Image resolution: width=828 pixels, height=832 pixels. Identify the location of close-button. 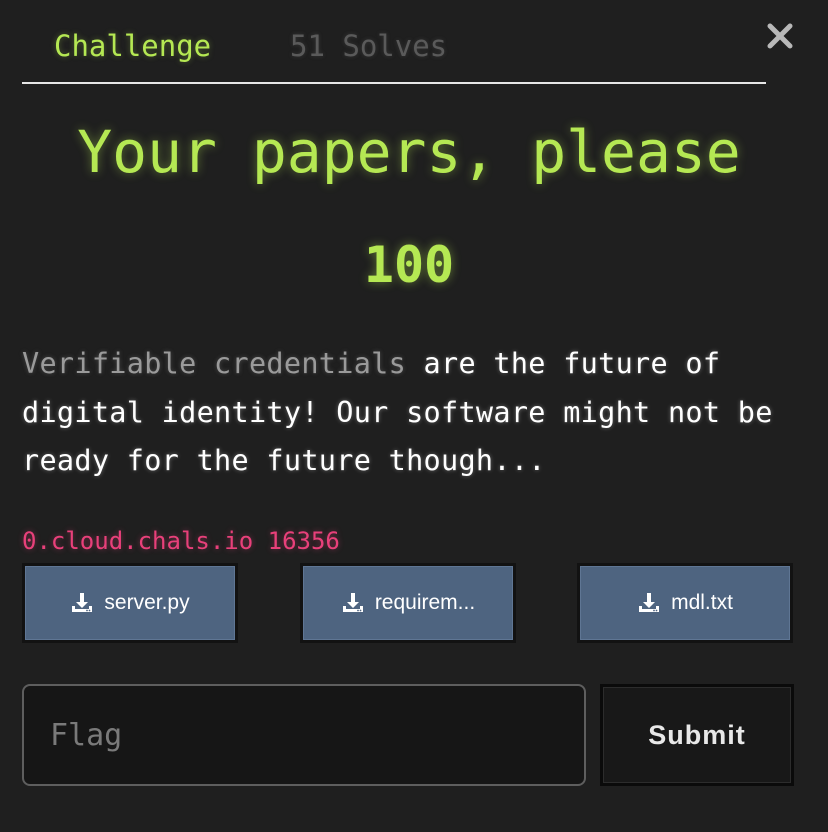
(780, 36).